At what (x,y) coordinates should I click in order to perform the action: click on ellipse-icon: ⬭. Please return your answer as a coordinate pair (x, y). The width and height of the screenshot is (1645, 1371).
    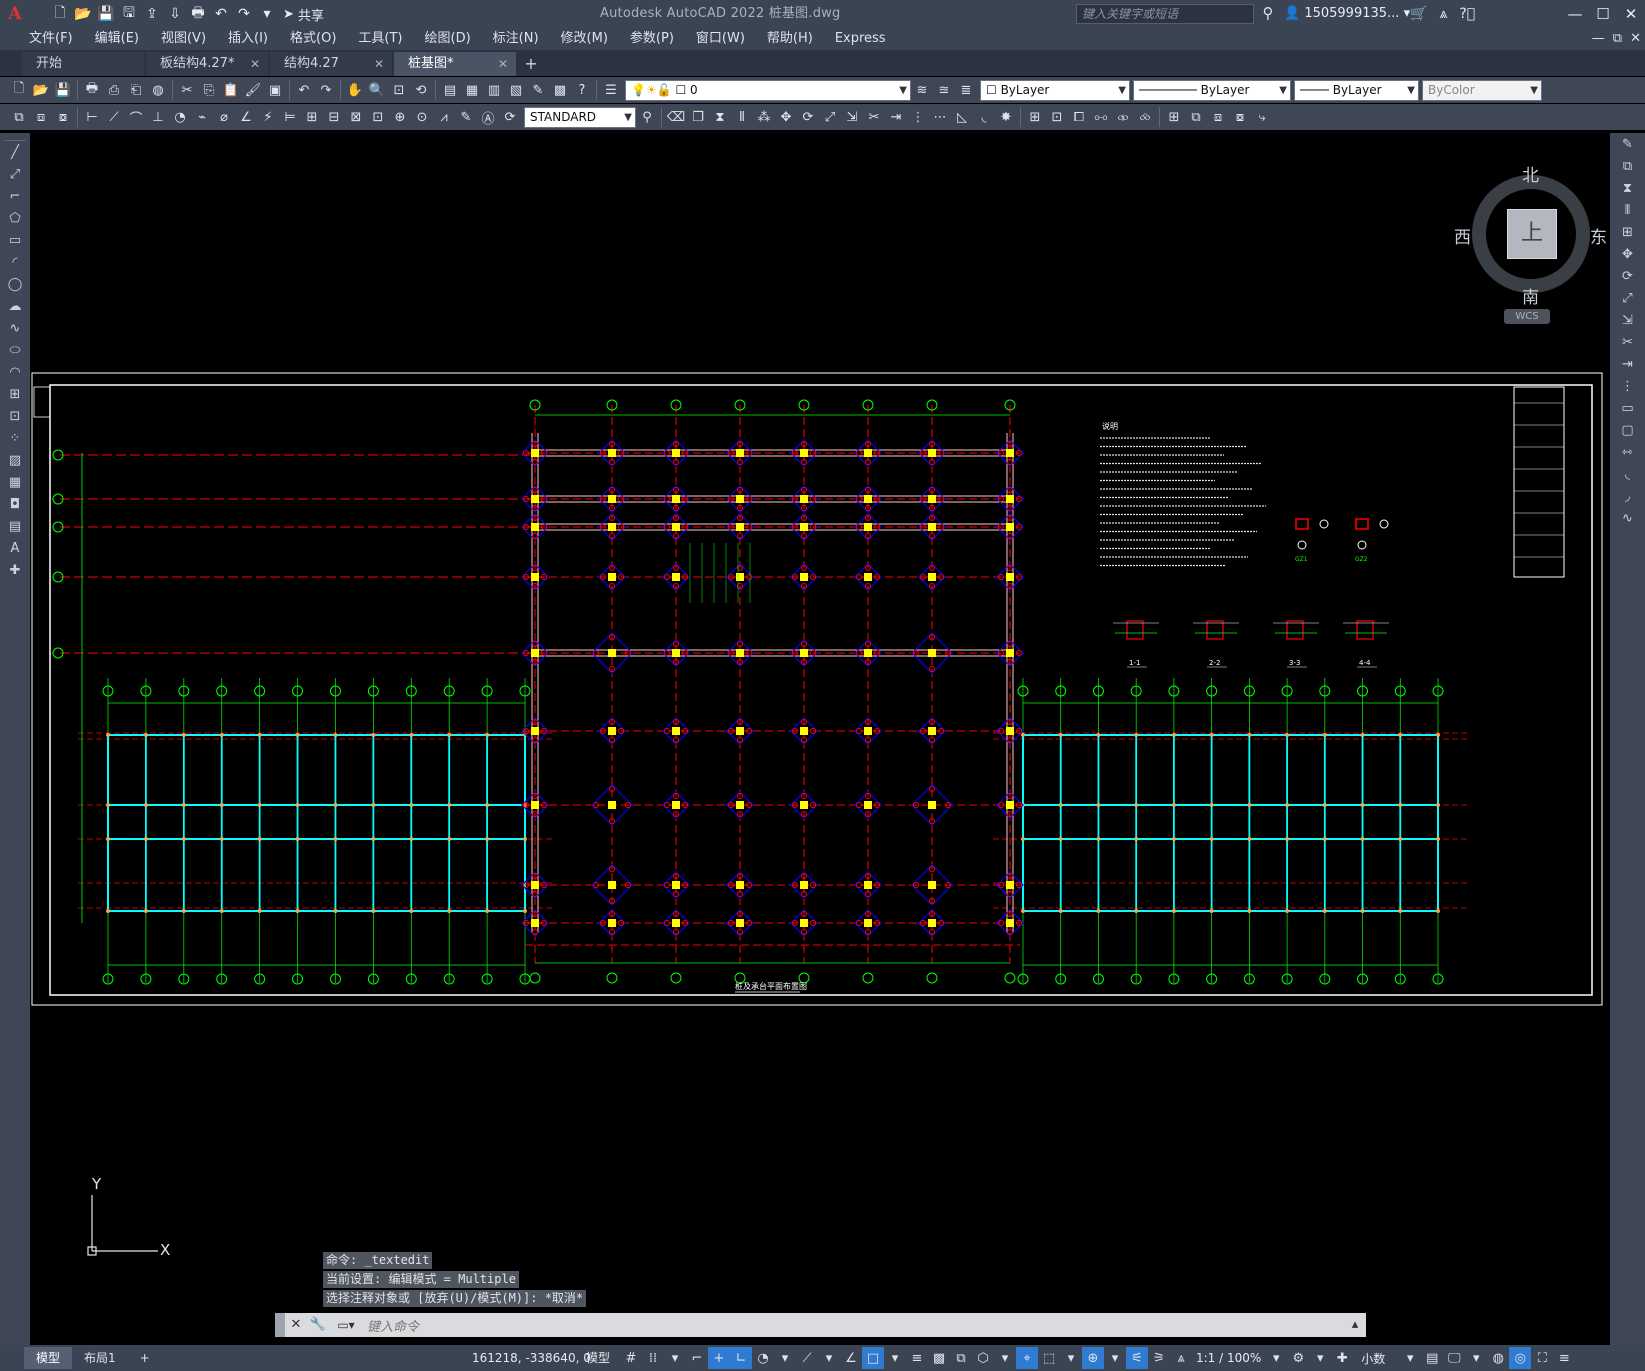
    Looking at the image, I should click on (15, 350).